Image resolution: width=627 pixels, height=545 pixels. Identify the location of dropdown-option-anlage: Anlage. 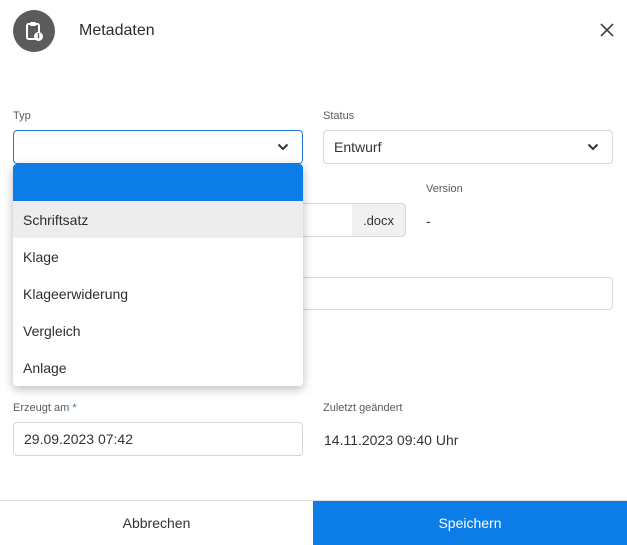
(158, 367).